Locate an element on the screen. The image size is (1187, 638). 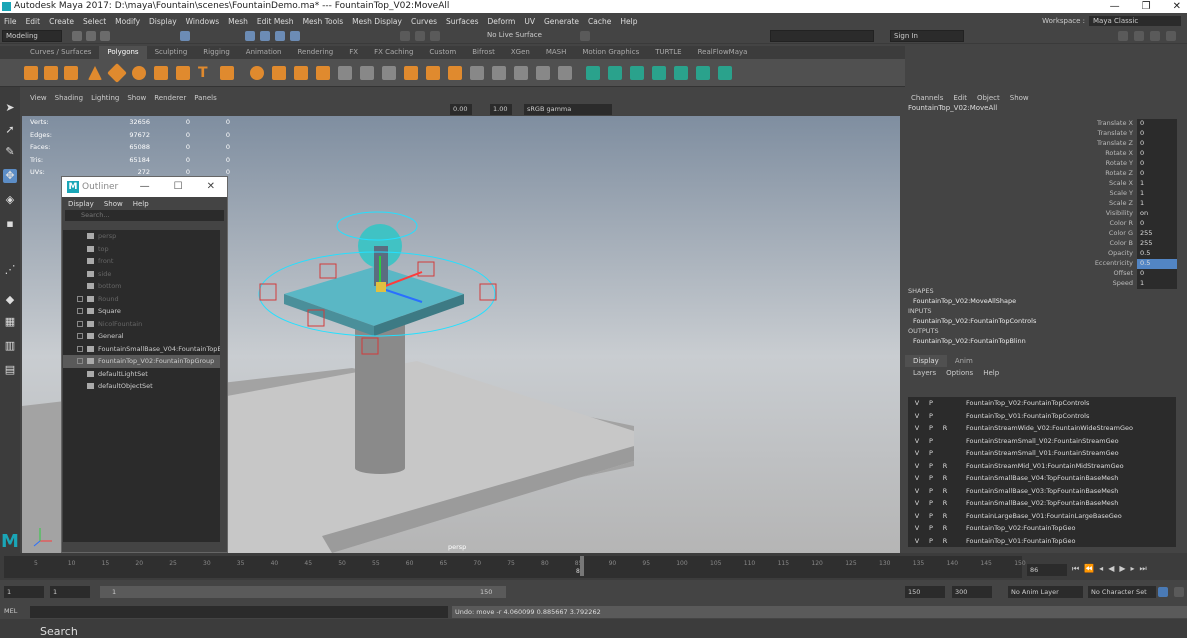
four-view-icon: ▦ is located at coordinates (10, 322).